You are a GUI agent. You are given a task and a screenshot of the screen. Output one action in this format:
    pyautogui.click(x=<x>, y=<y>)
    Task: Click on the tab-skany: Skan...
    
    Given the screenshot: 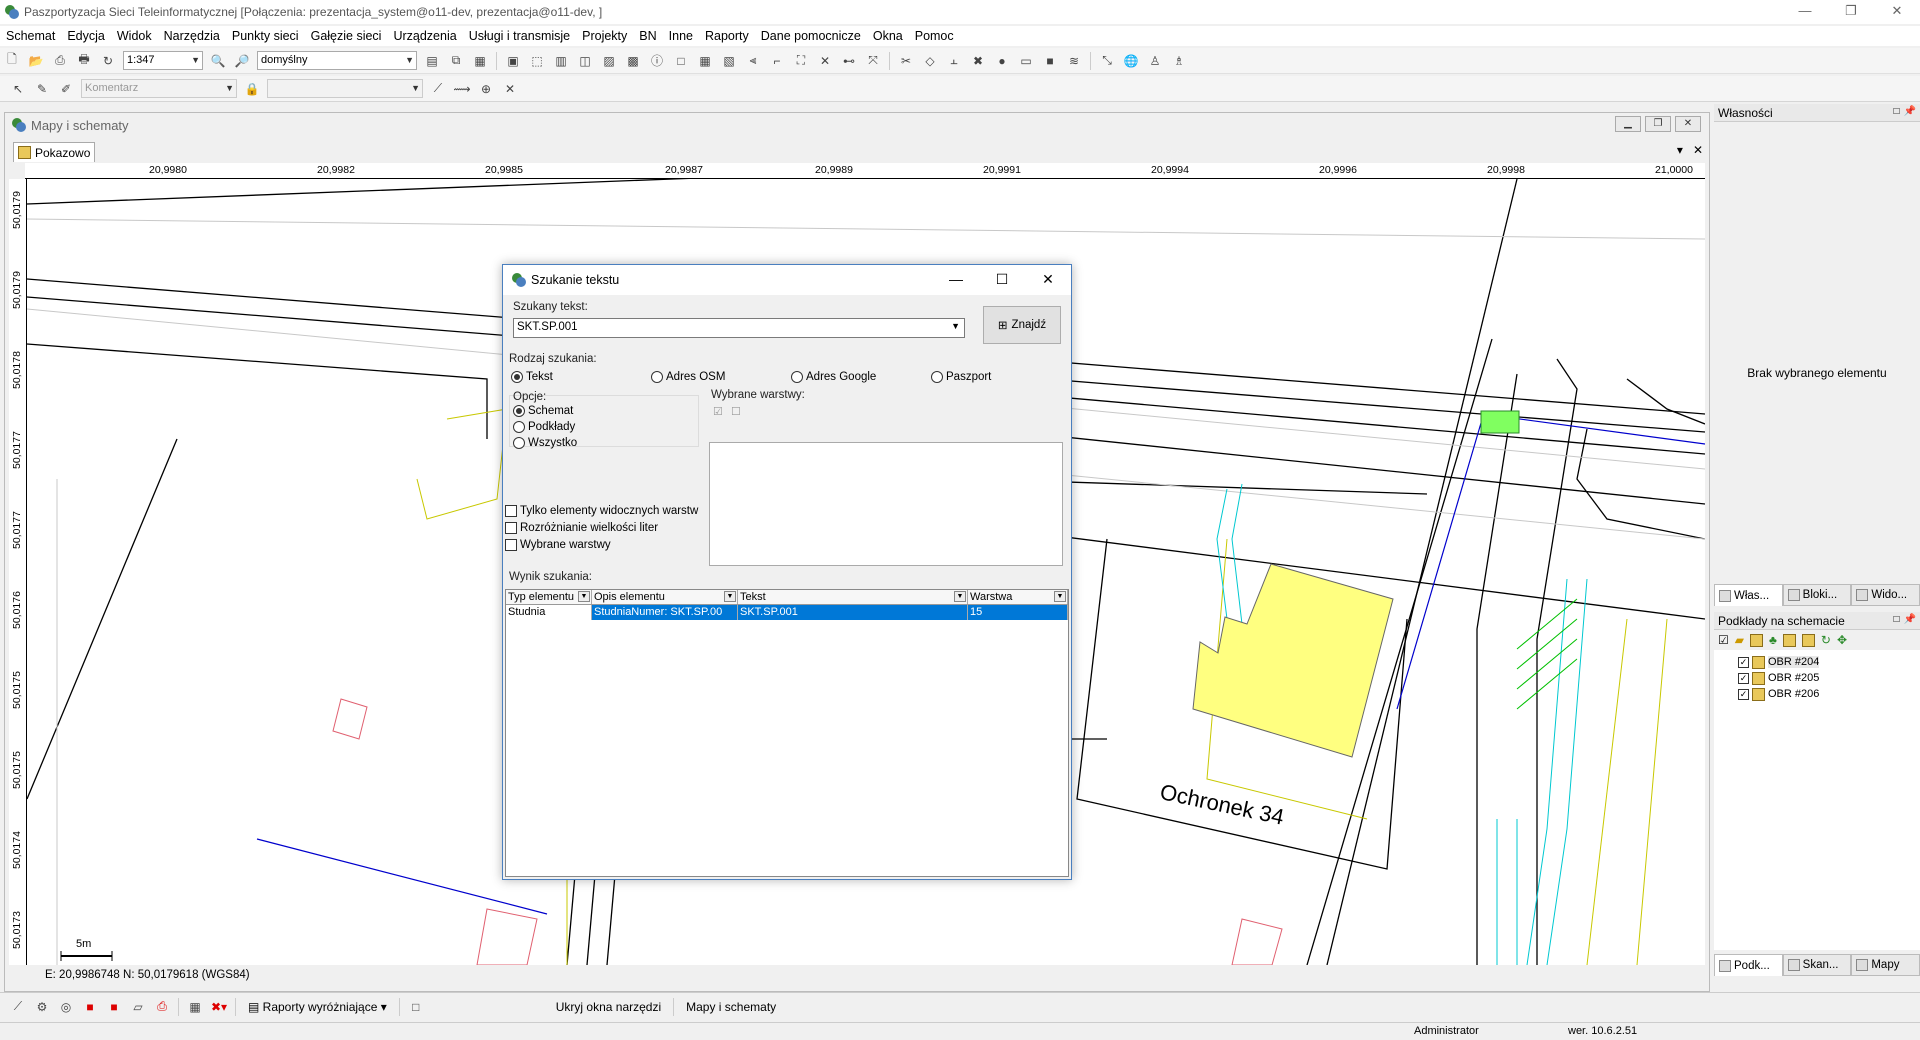 What is the action you would take?
    pyautogui.click(x=1817, y=965)
    